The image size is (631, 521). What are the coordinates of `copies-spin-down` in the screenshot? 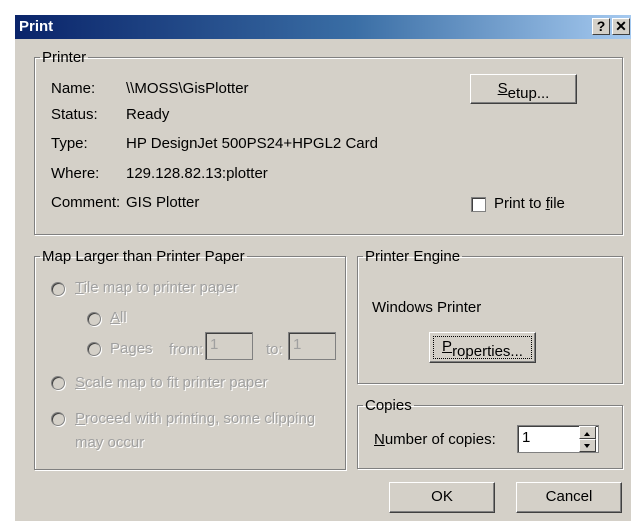 It's located at (587, 445).